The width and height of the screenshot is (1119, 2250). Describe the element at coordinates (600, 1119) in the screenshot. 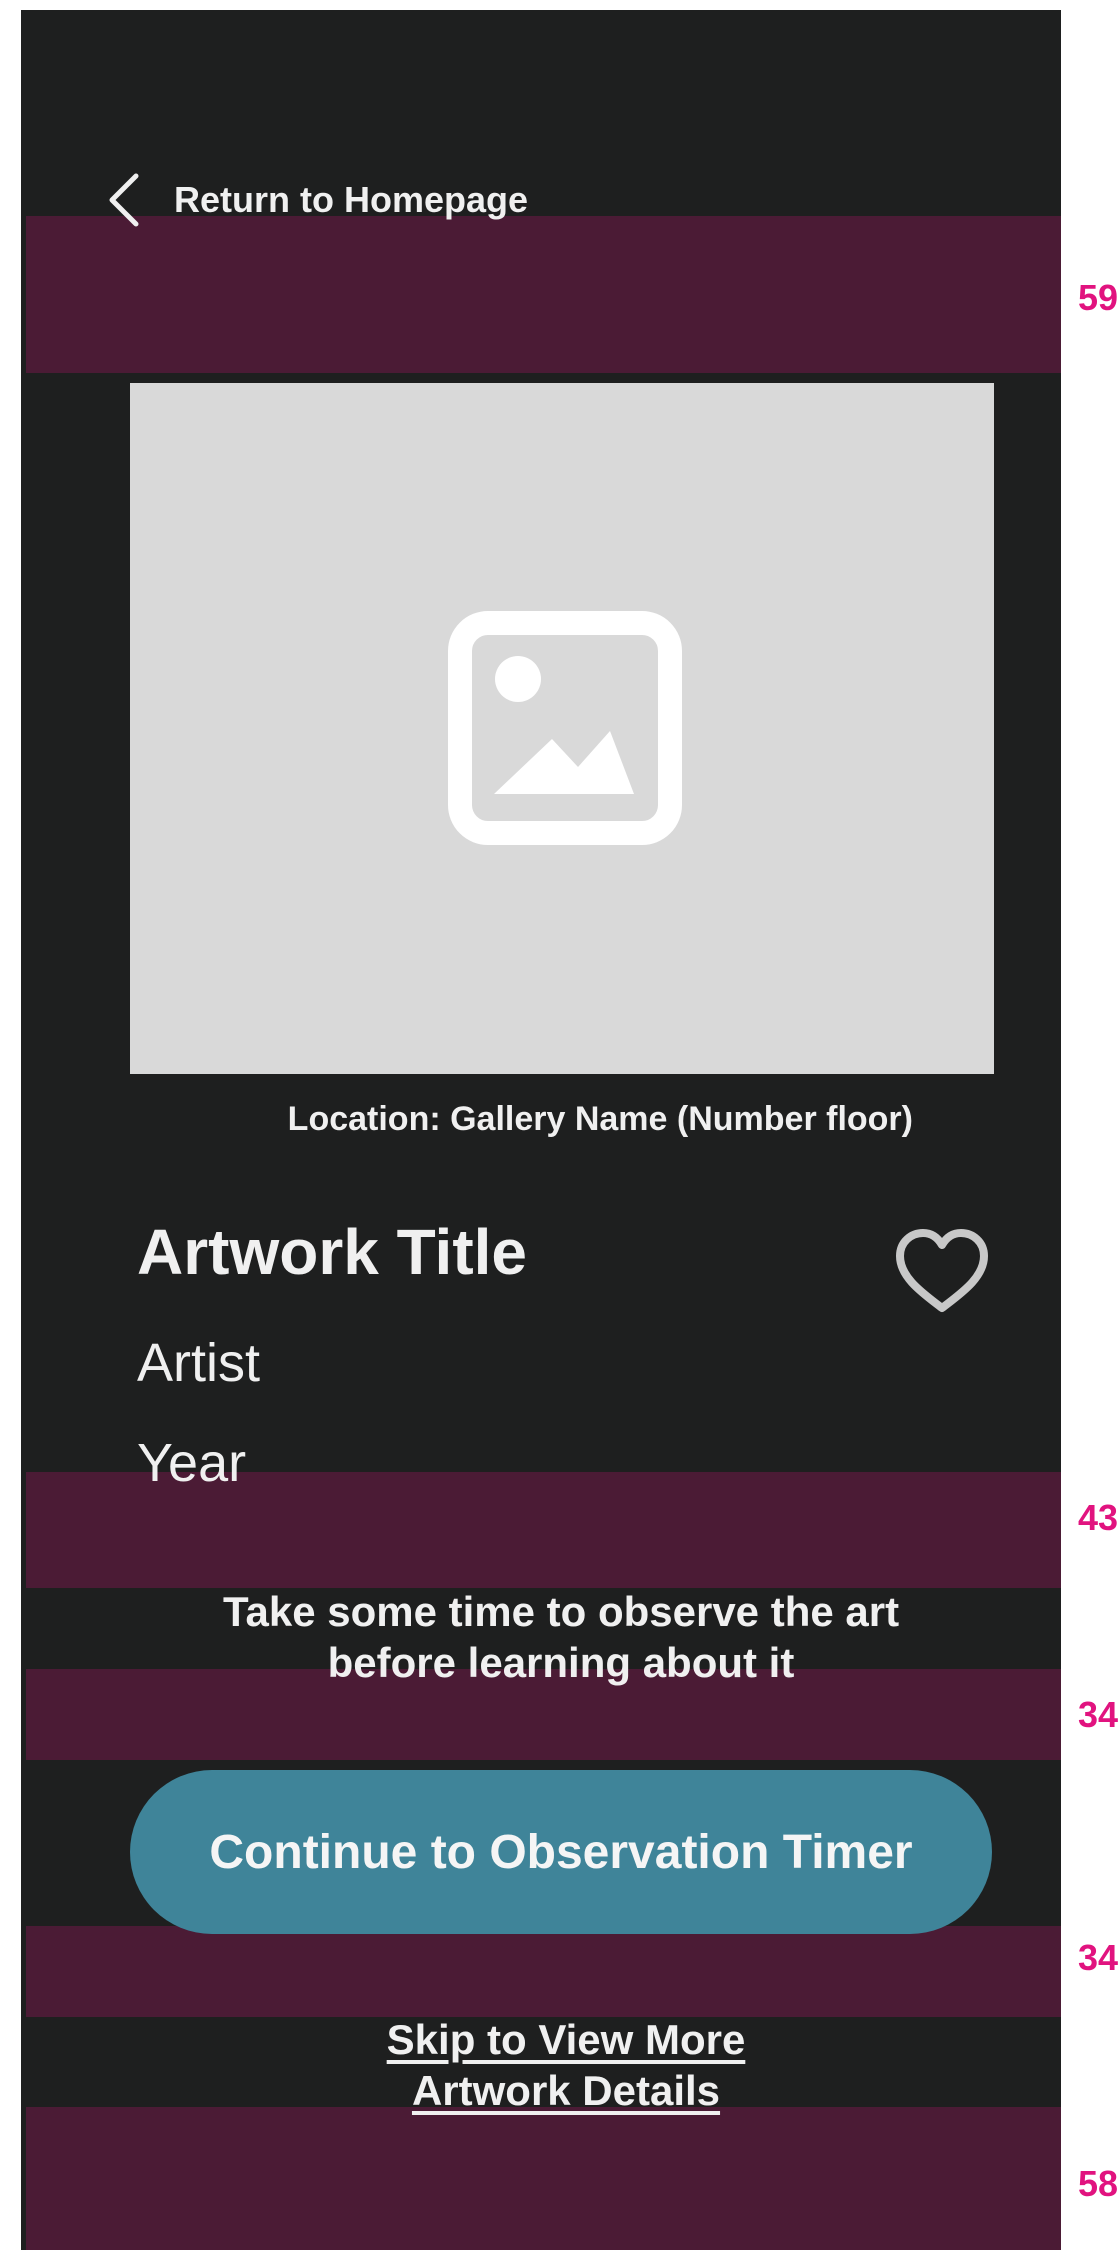

I see `artwork-location: Location: Gallery Name (Number floor)` at that location.